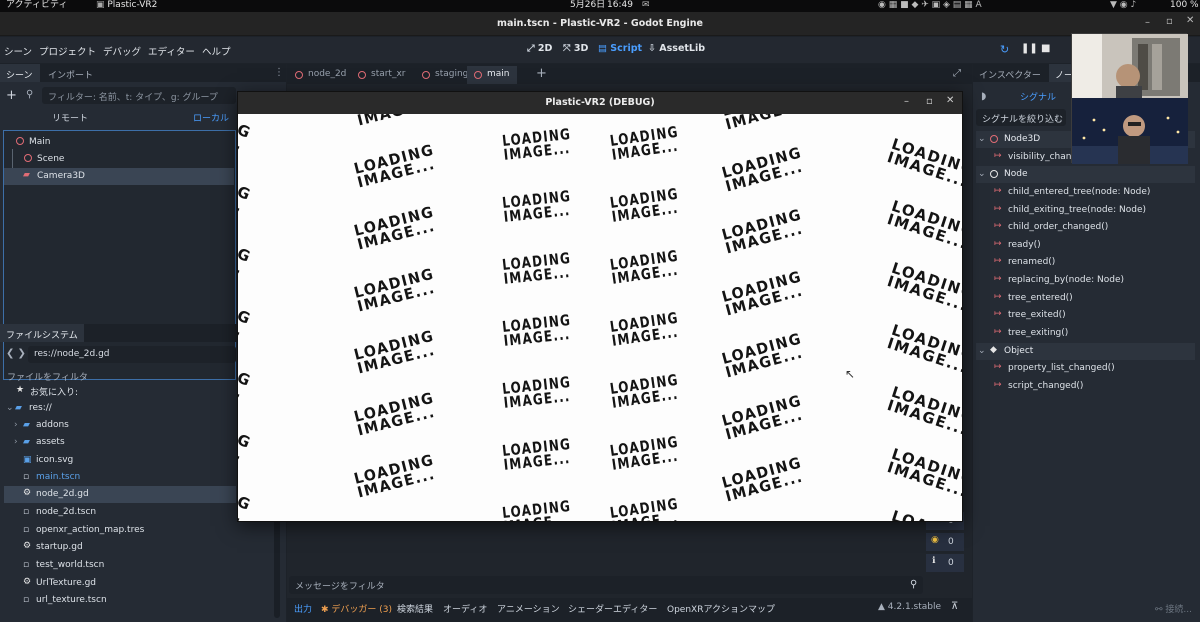  I want to click on fs-item-startup-gd: ⚙ startup.gd, so click(120, 547).